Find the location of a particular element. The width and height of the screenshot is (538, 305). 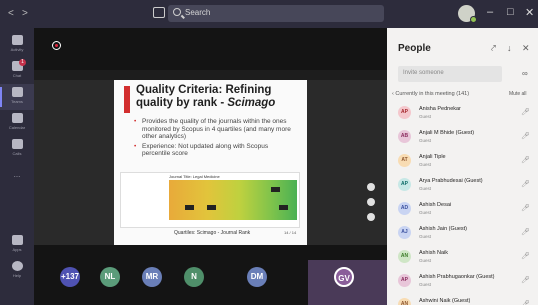

unread-badge: 1 is located at coordinates (22, 62).